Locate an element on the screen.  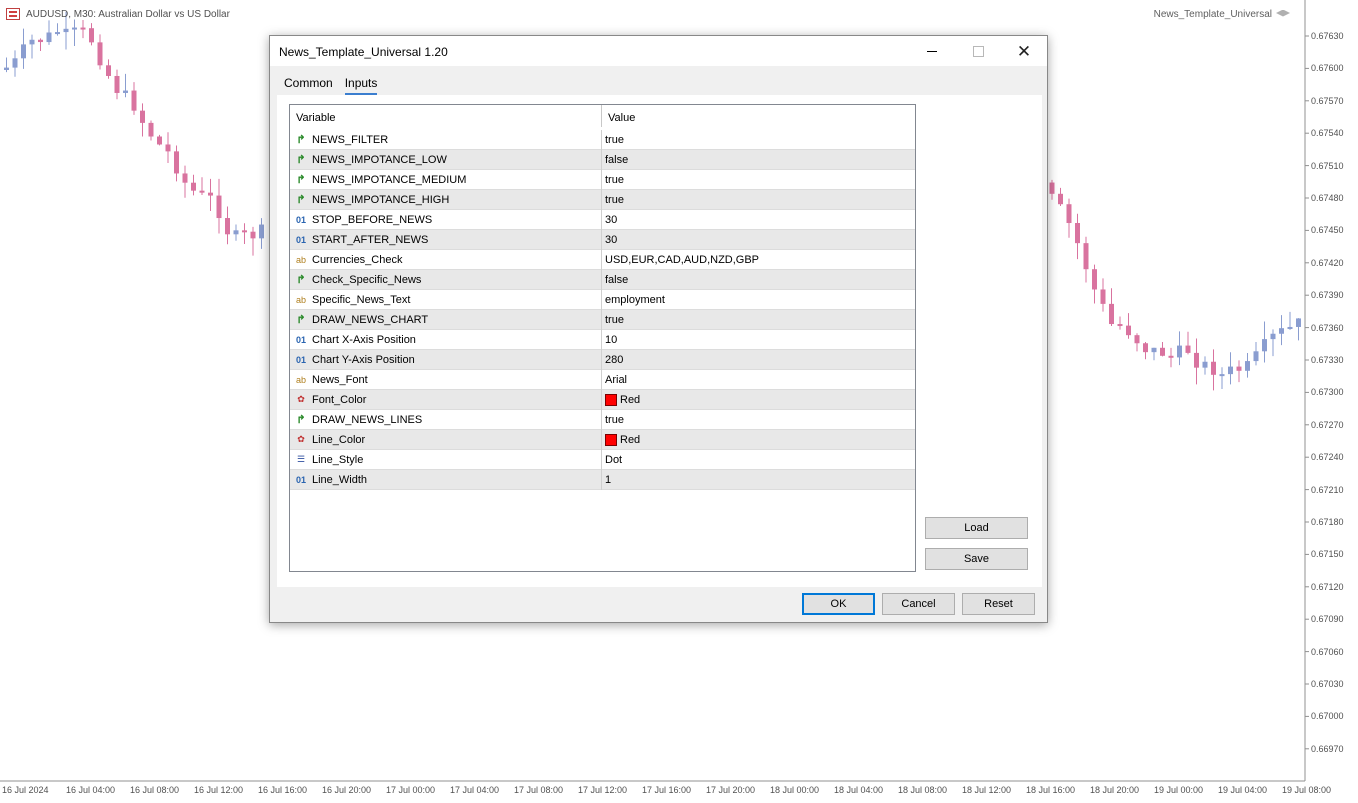
minimize-button is located at coordinates (932, 51).